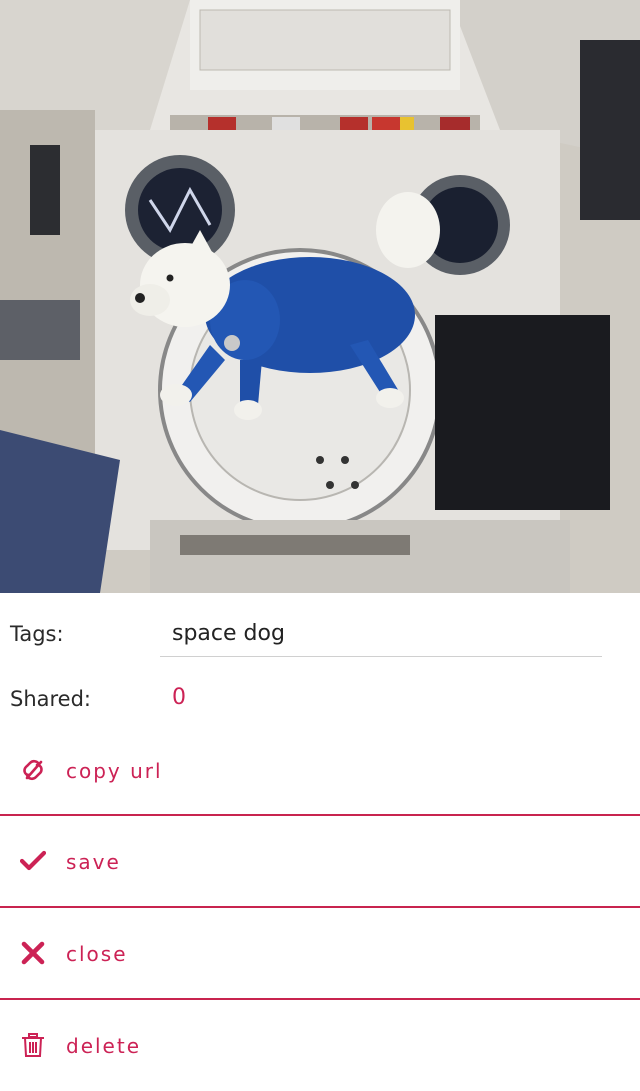 This screenshot has height=1091, width=640. I want to click on save-button: save, so click(320, 862).